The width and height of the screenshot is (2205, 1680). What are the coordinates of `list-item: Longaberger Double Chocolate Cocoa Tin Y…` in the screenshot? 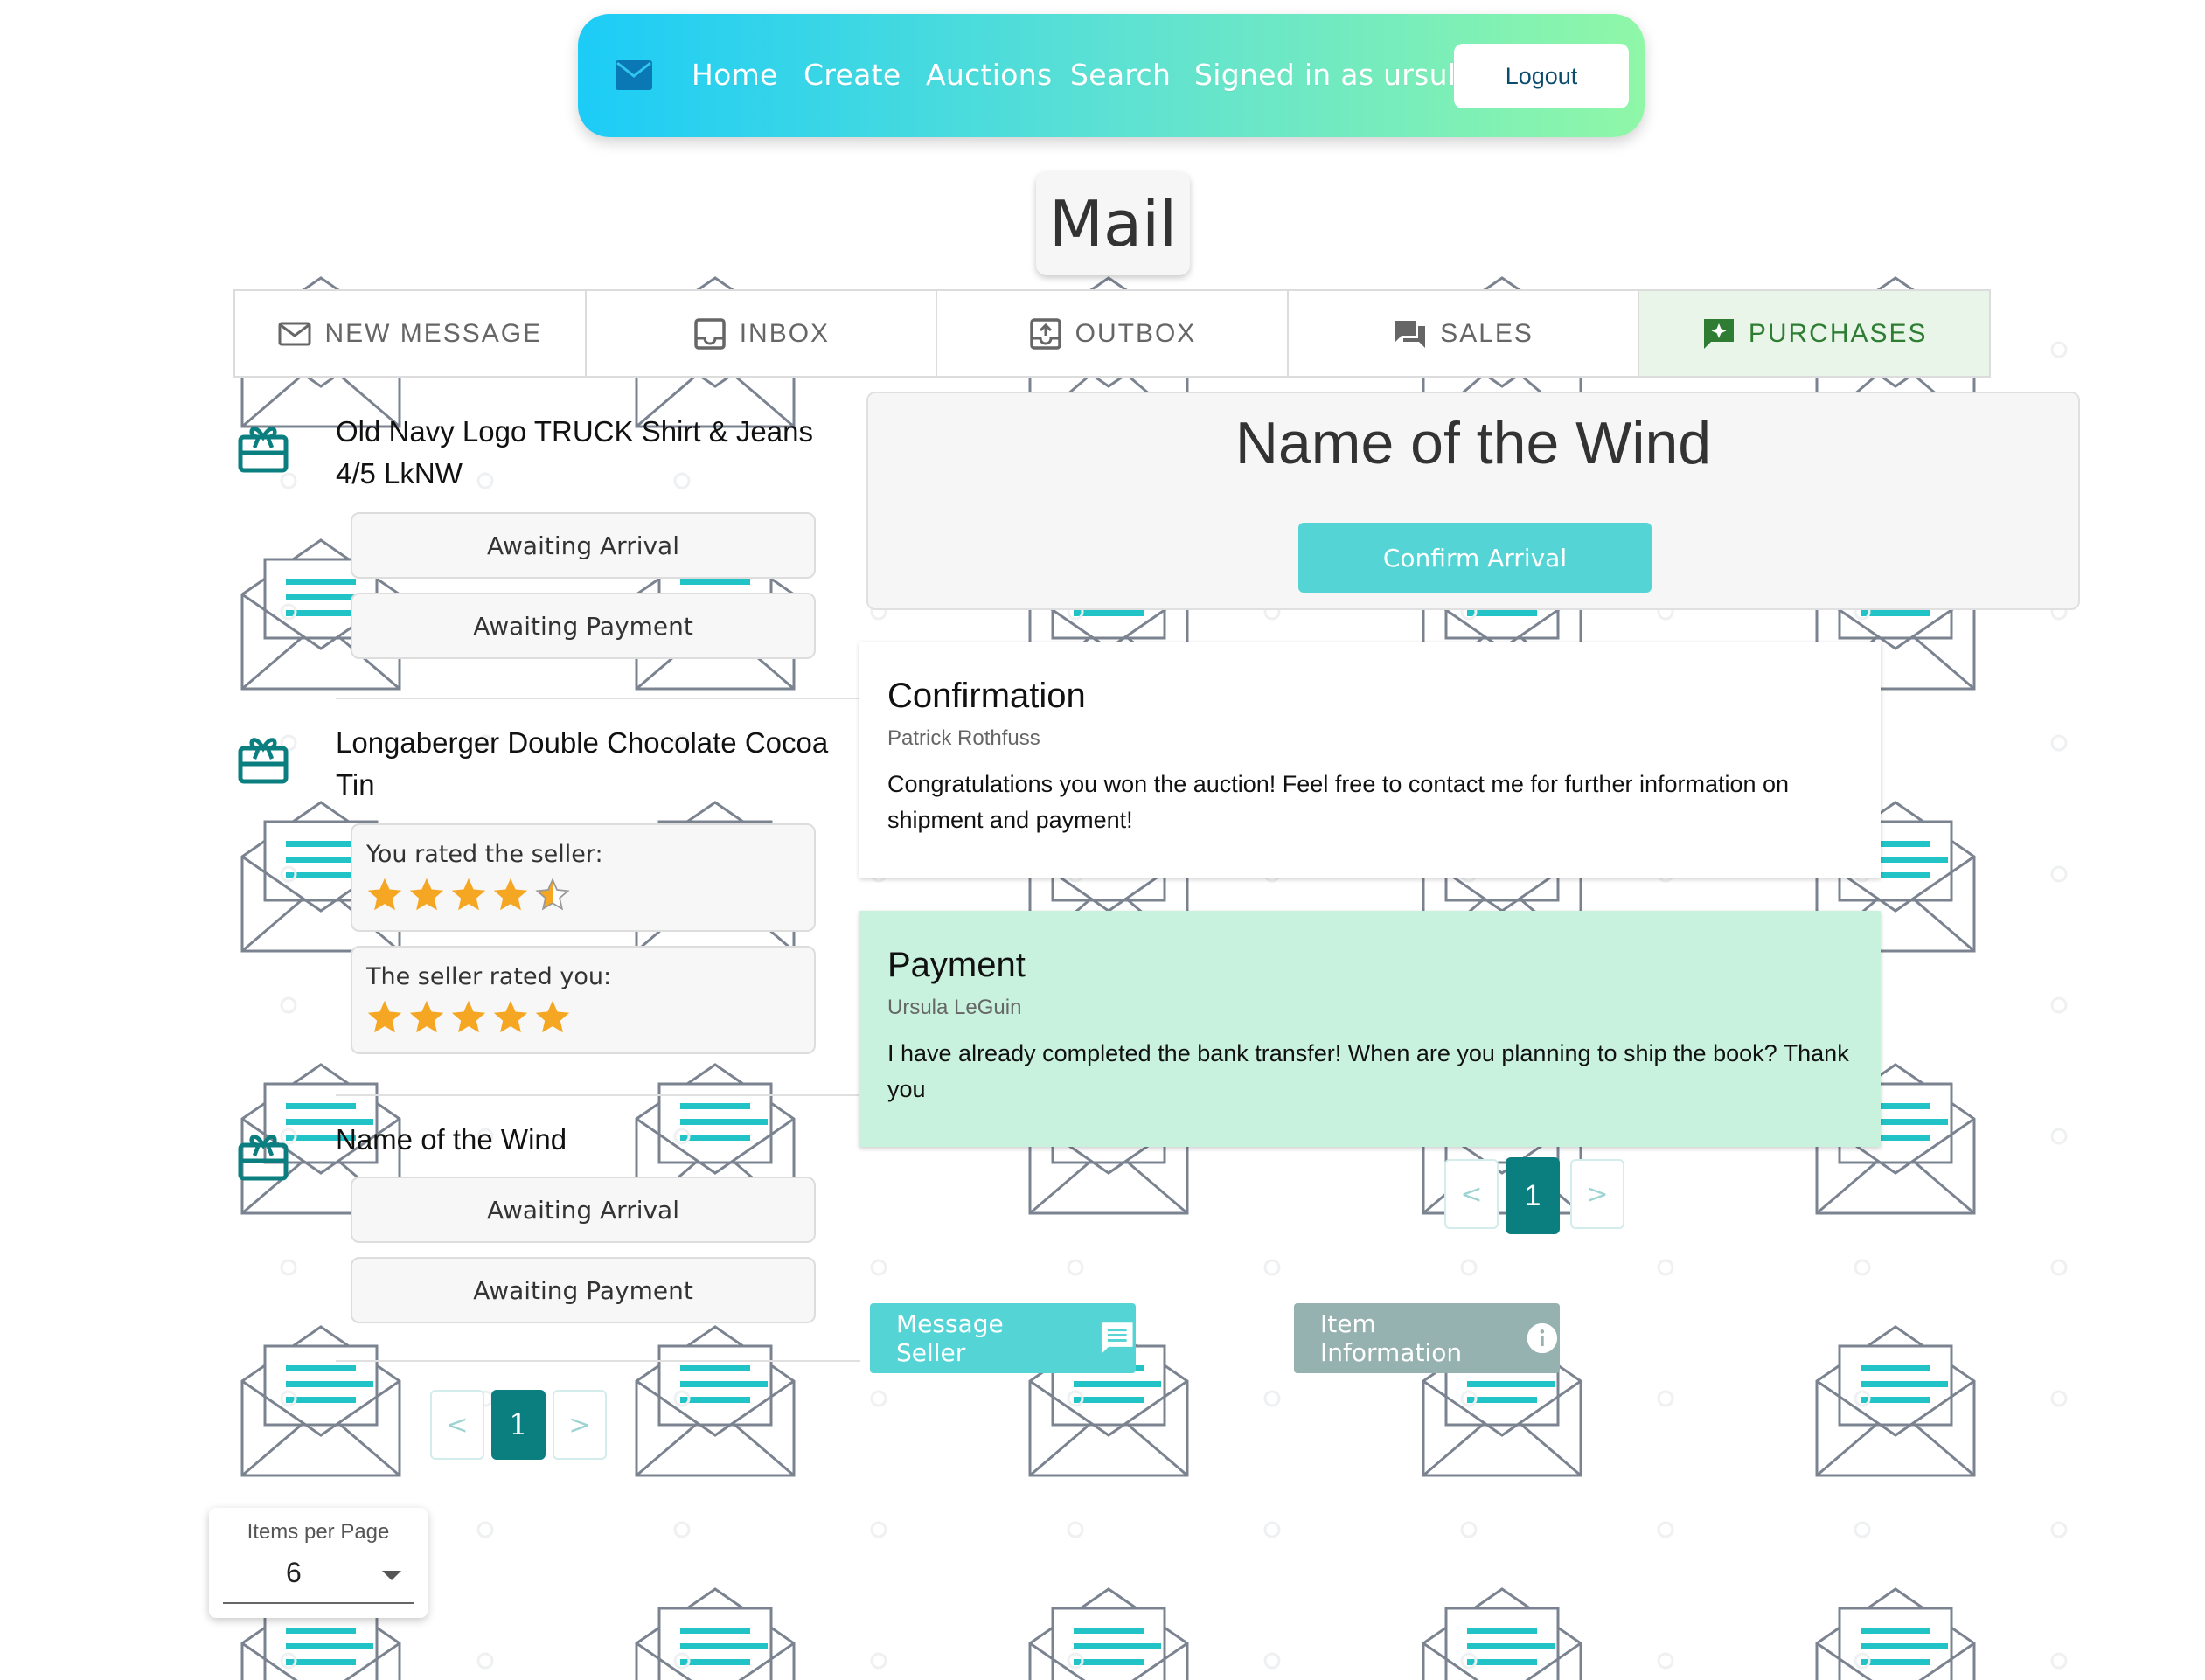 It's located at (551, 918).